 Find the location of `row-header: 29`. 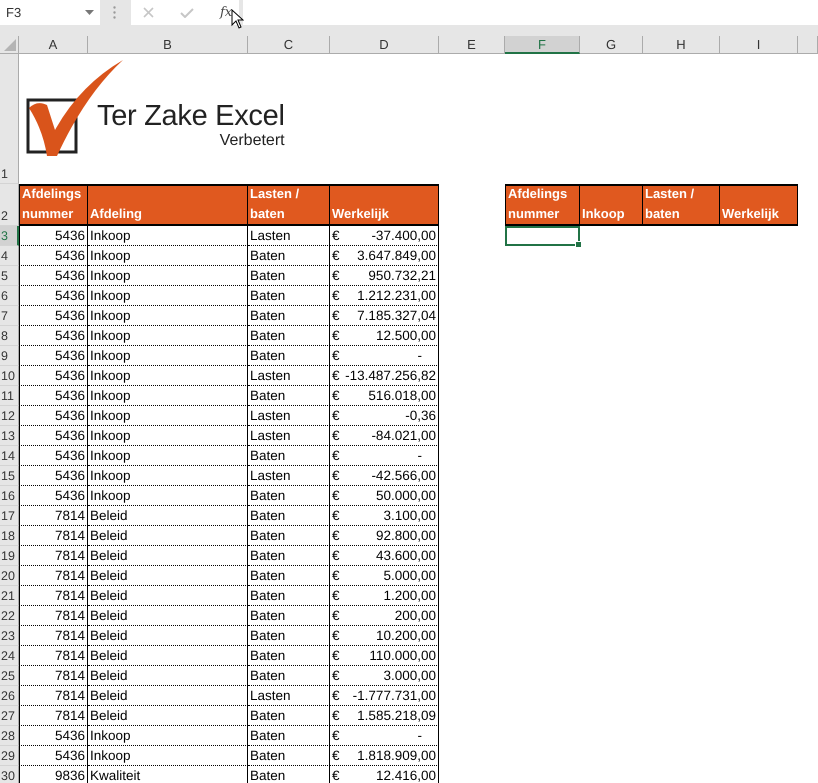

row-header: 29 is located at coordinates (9, 756).